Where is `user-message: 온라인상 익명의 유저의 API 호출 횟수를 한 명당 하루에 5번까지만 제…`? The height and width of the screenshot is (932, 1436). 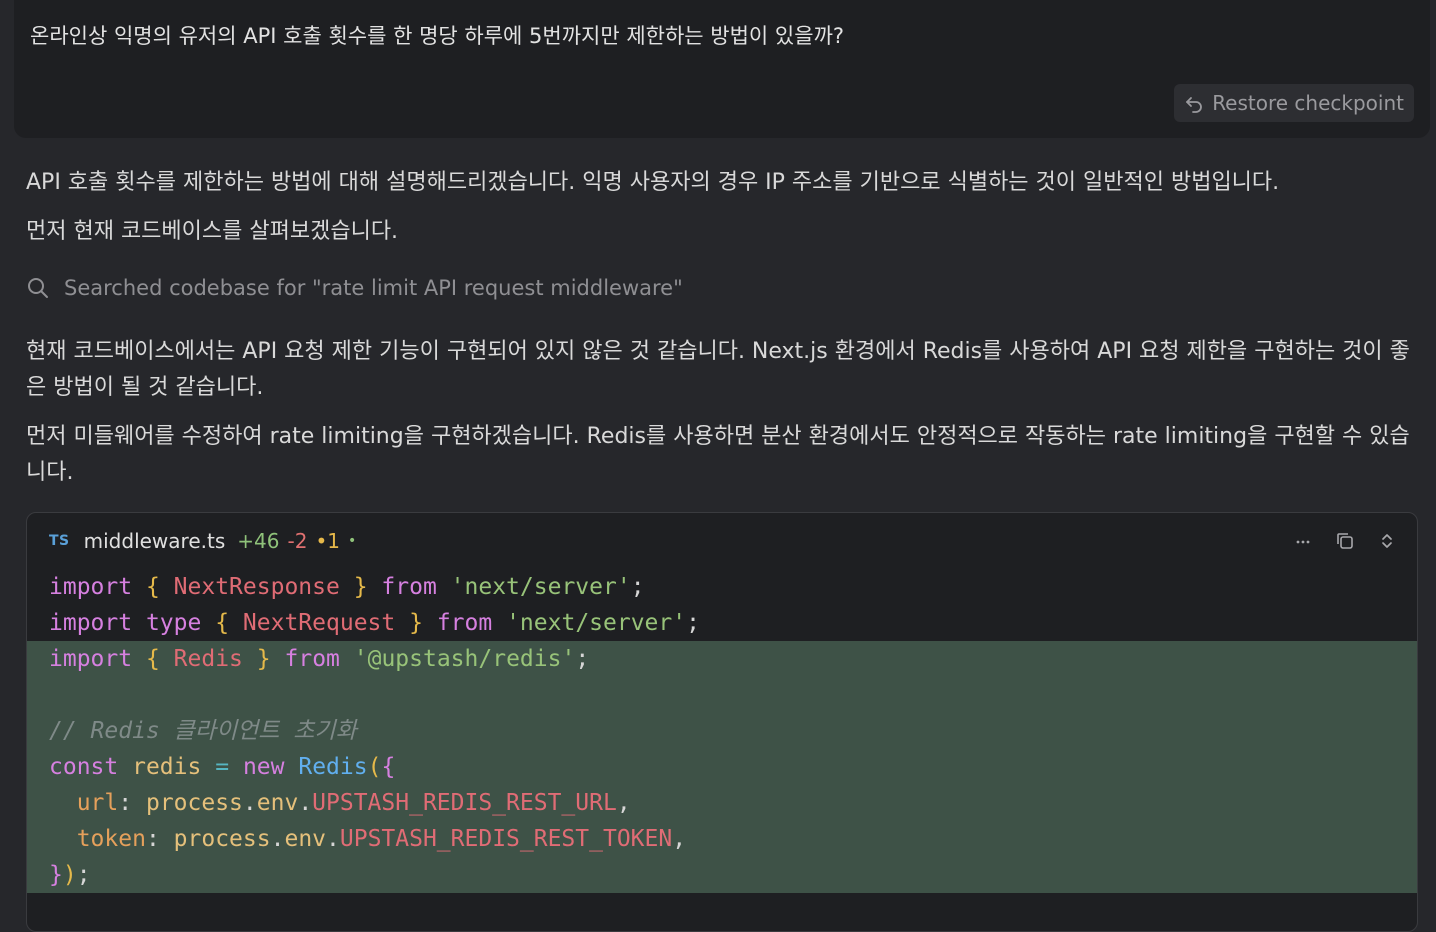 user-message: 온라인상 익명의 유저의 API 호출 횟수를 한 명당 하루에 5번까지만 제… is located at coordinates (722, 69).